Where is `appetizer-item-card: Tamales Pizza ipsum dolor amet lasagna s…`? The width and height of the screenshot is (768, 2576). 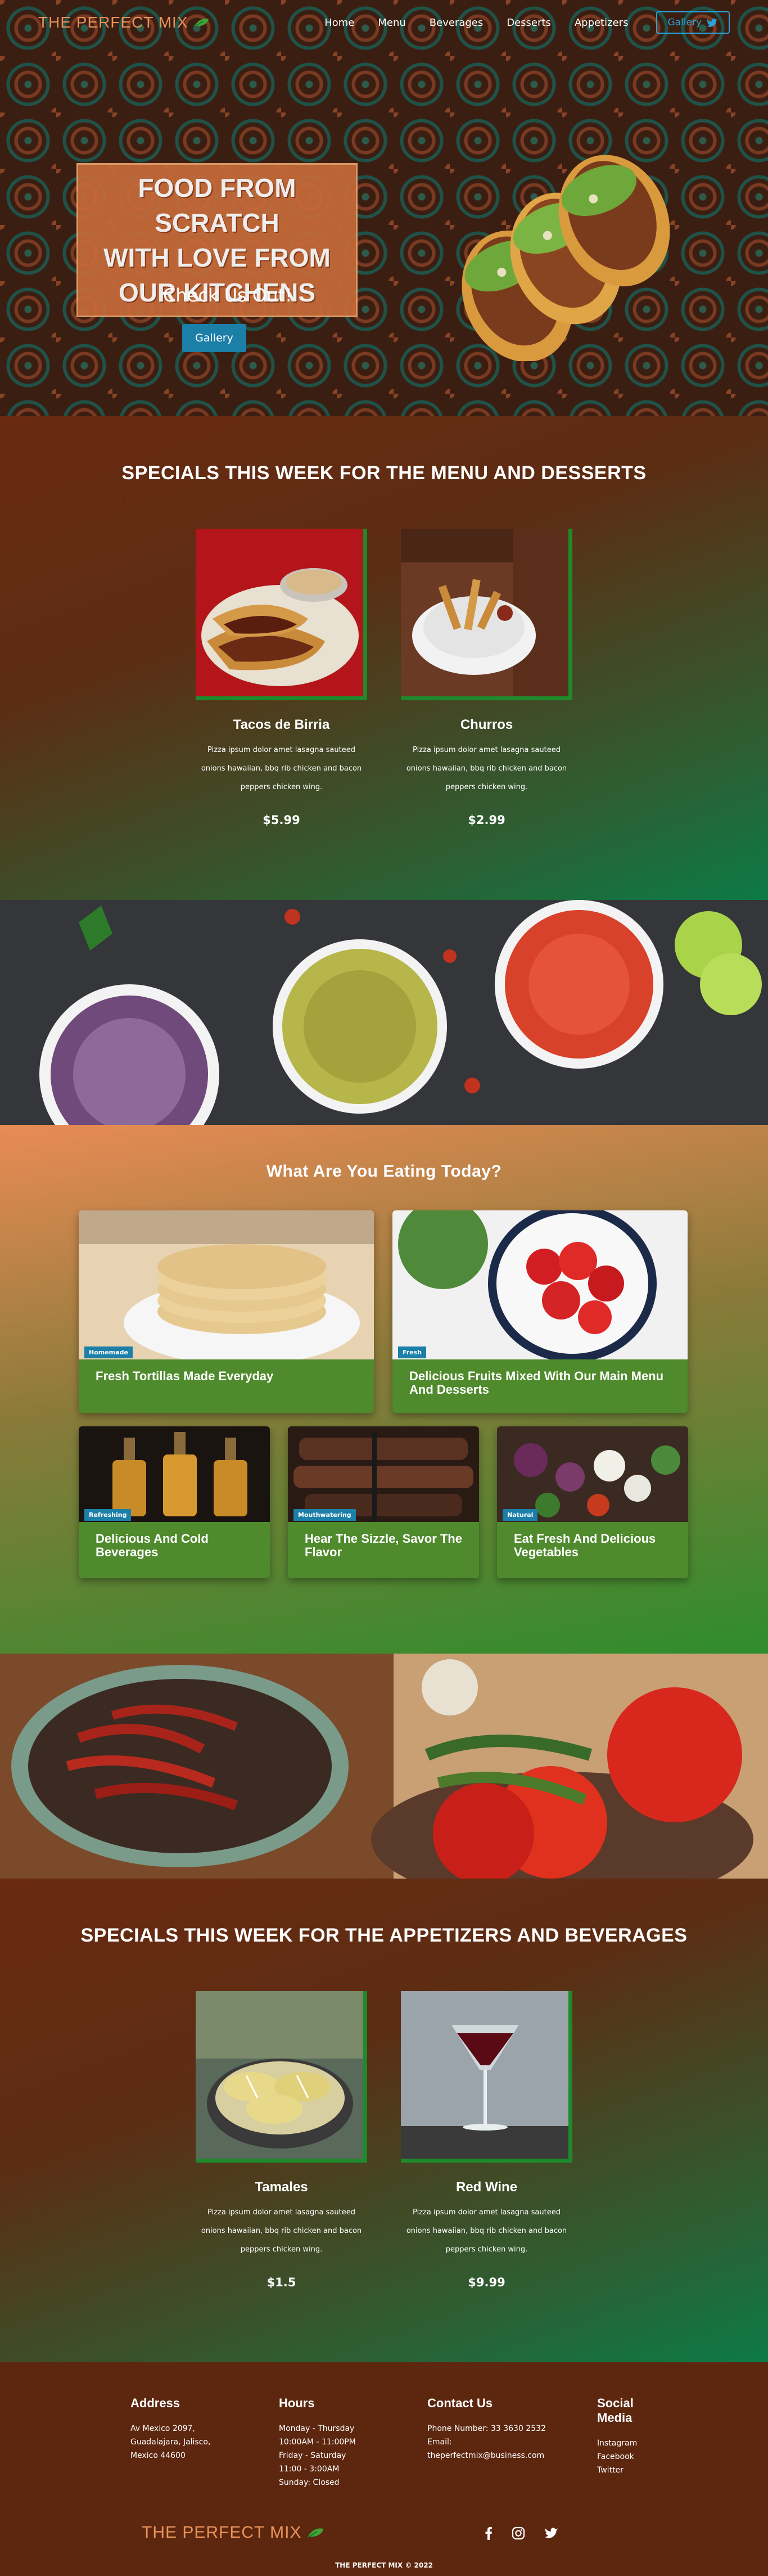
appetizer-item-card: Tamales Pizza ipsum dolor amet lasagna s… is located at coordinates (281, 2140).